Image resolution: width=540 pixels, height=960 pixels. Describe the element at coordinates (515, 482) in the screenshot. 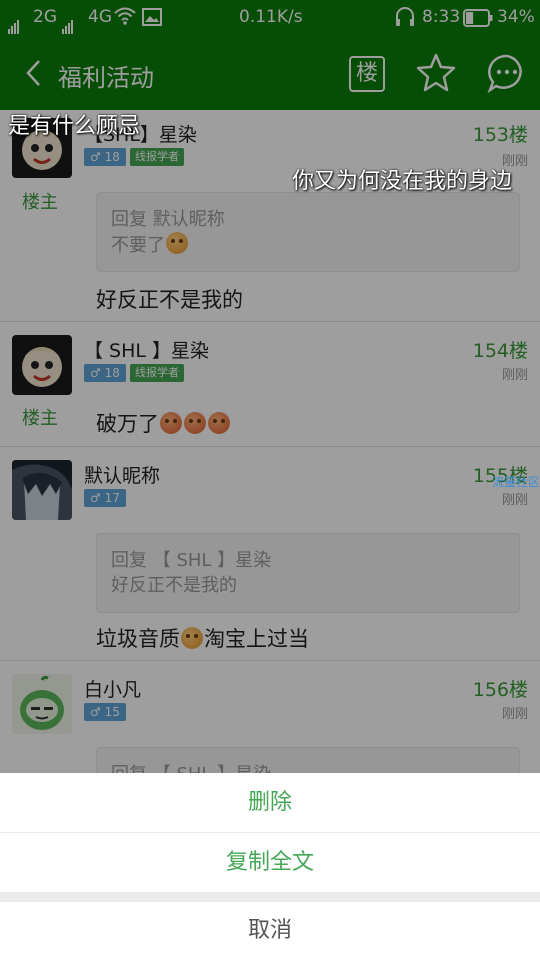

I see `side-tag: 流量社区` at that location.